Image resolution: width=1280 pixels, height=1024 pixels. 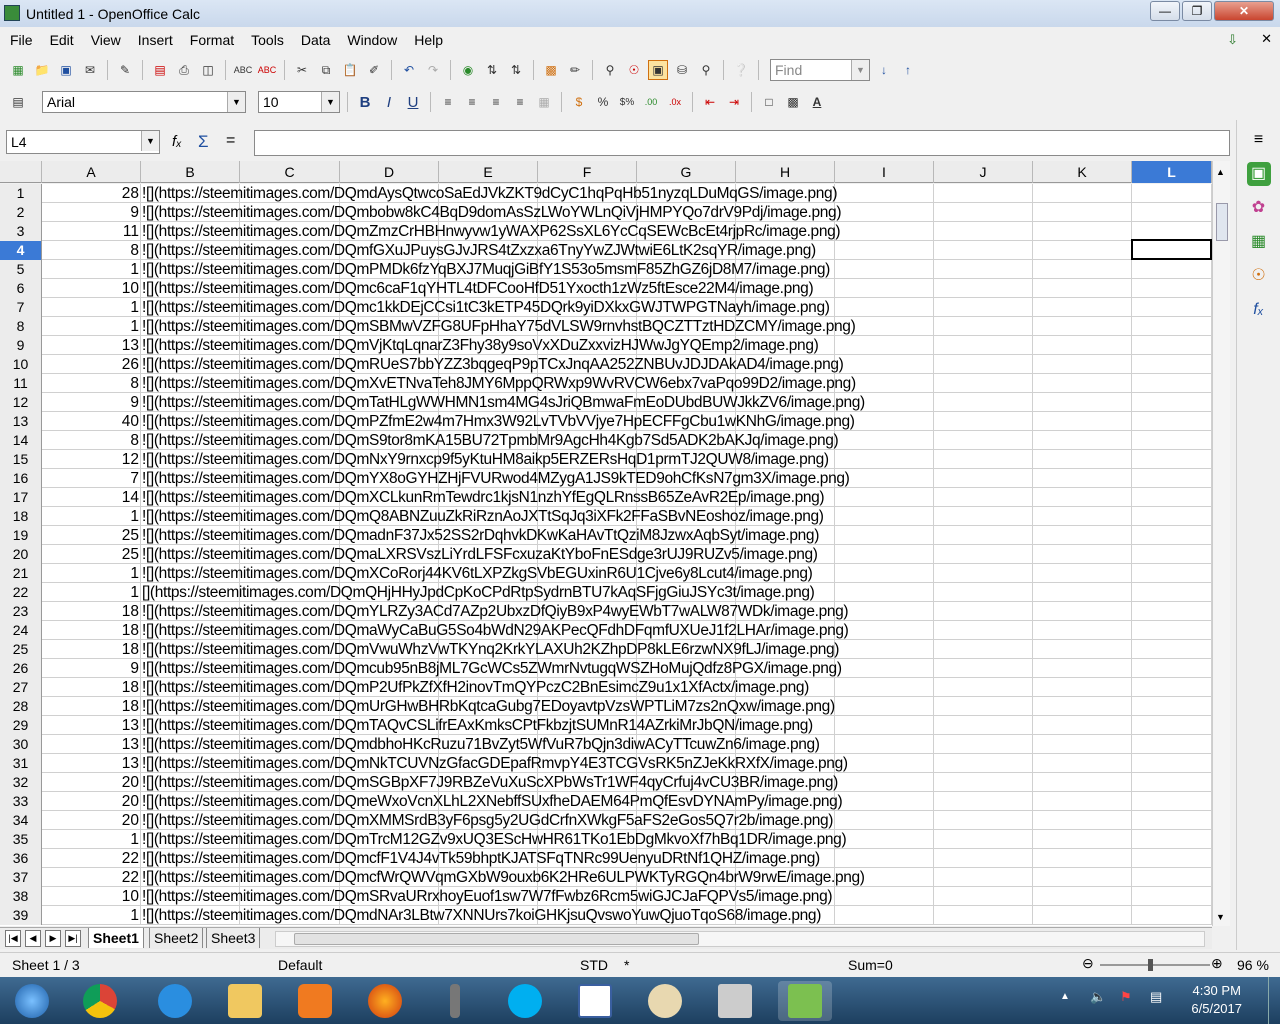 What do you see at coordinates (1172, 459) in the screenshot?
I see `cell-l15` at bounding box center [1172, 459].